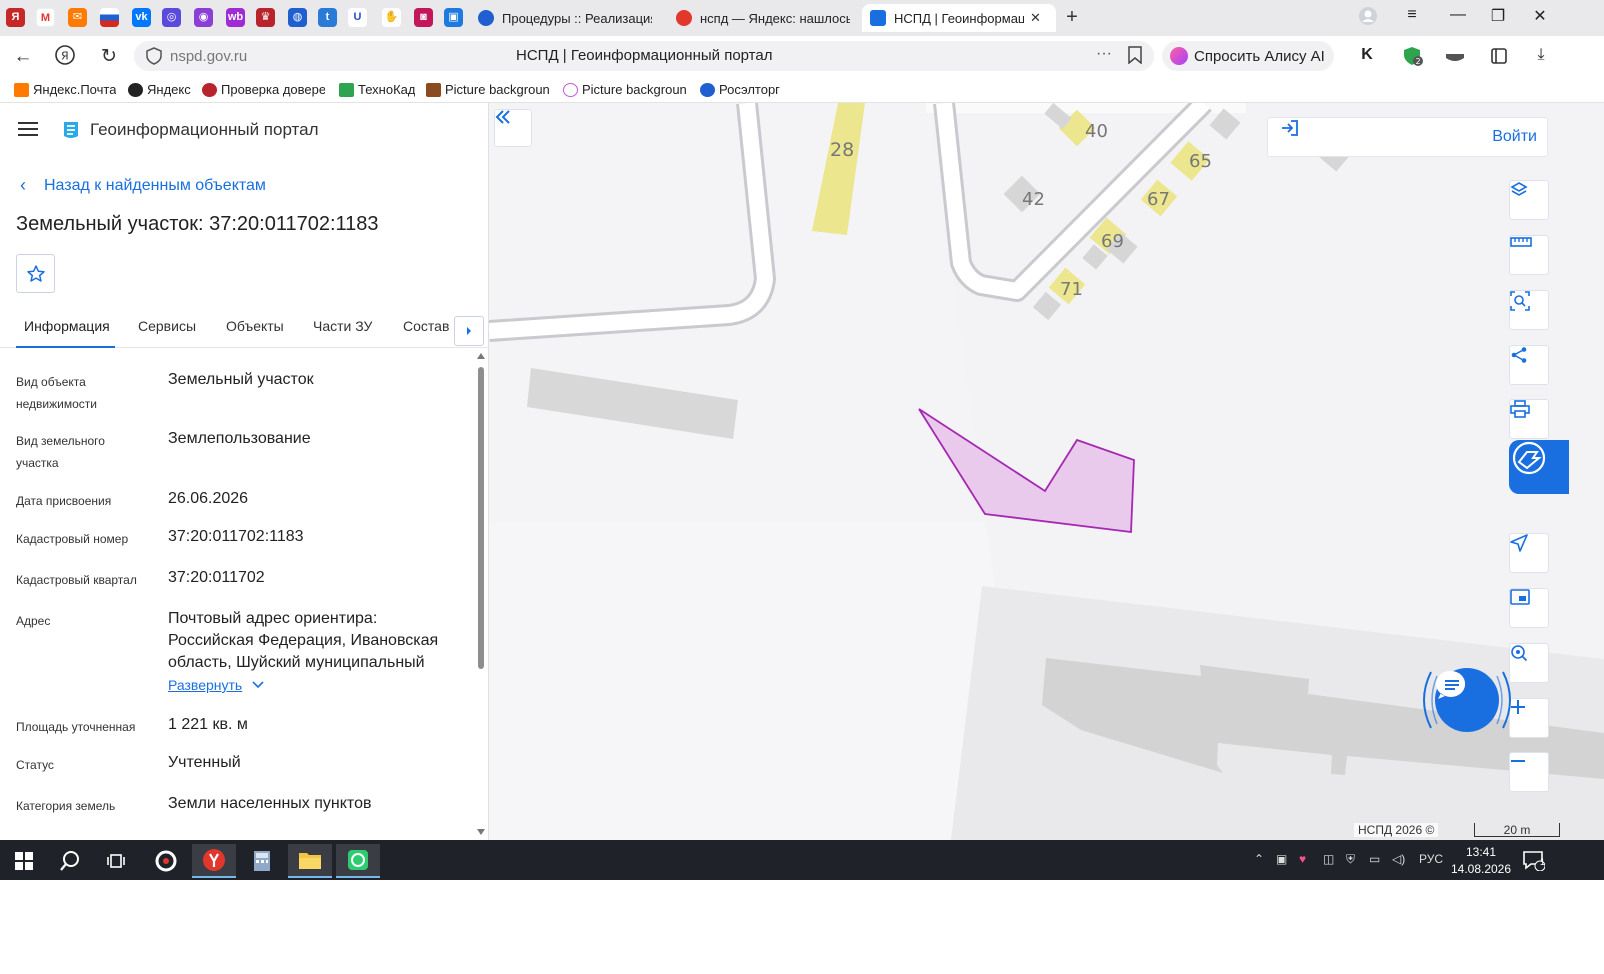 Image resolution: width=1604 pixels, height=974 pixels. I want to click on site-shield-icon, so click(154, 56).